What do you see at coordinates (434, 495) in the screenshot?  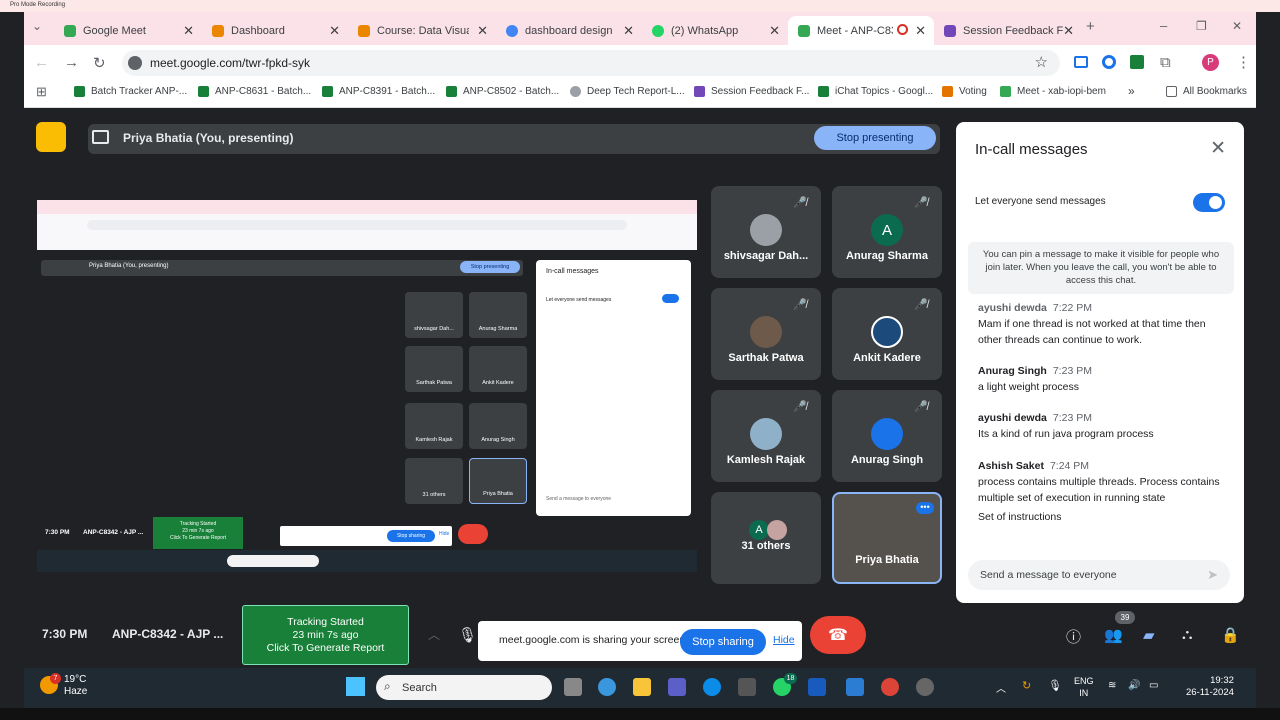 I see `mini-tile-name: 31 others` at bounding box center [434, 495].